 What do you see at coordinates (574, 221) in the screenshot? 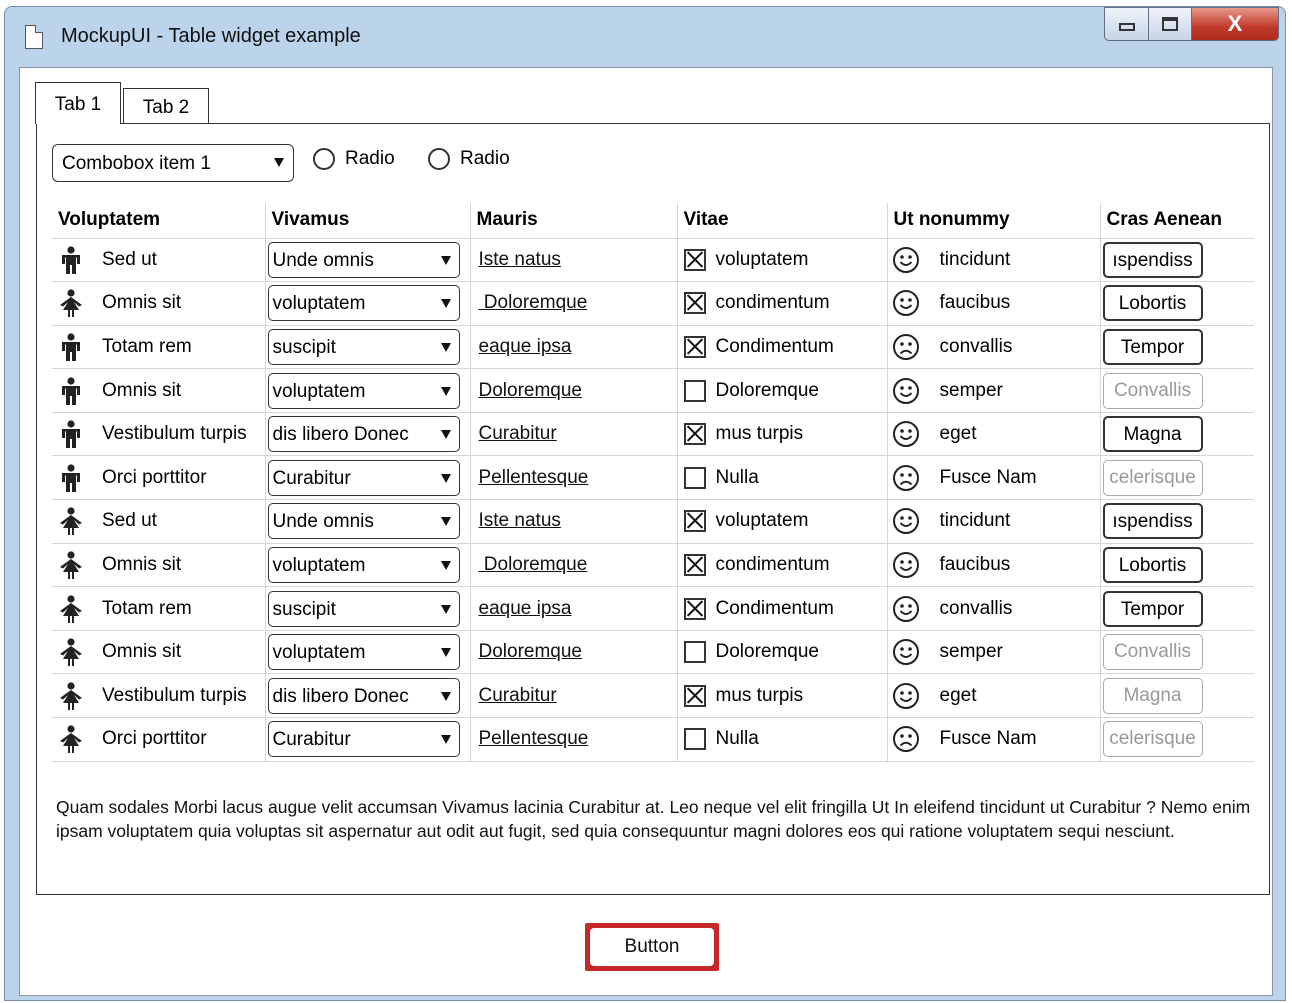
I see `column-header: Mauris` at bounding box center [574, 221].